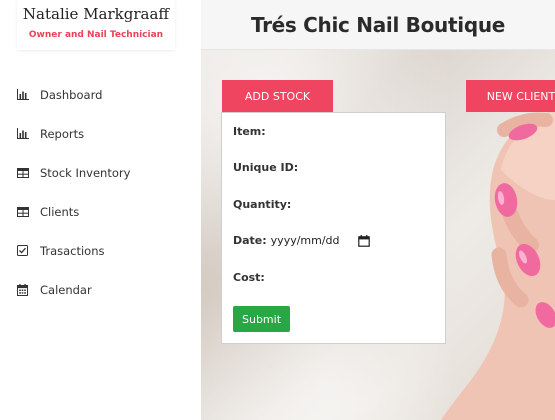  Describe the element at coordinates (250, 240) in the screenshot. I see `date-label: Date:` at that location.